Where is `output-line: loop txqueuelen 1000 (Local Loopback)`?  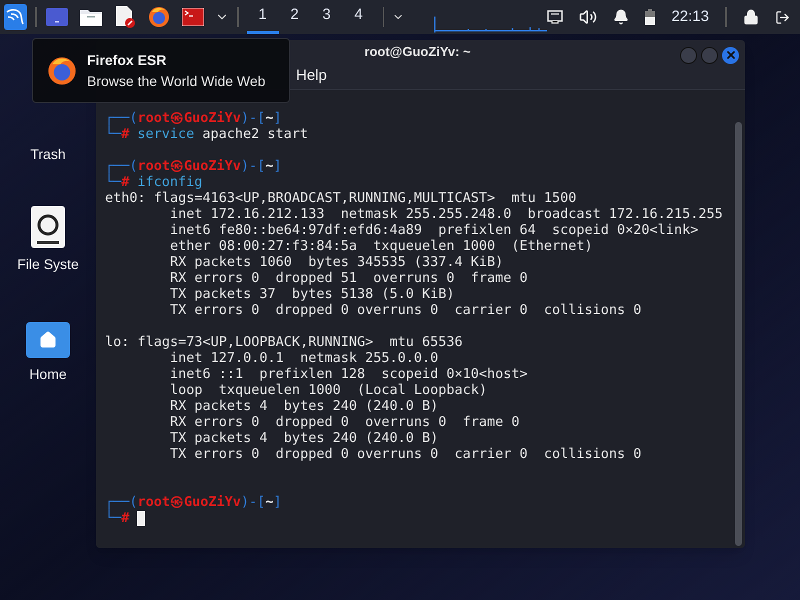 output-line: loop txqueuelen 1000 (Local Loopback) is located at coordinates (328, 390).